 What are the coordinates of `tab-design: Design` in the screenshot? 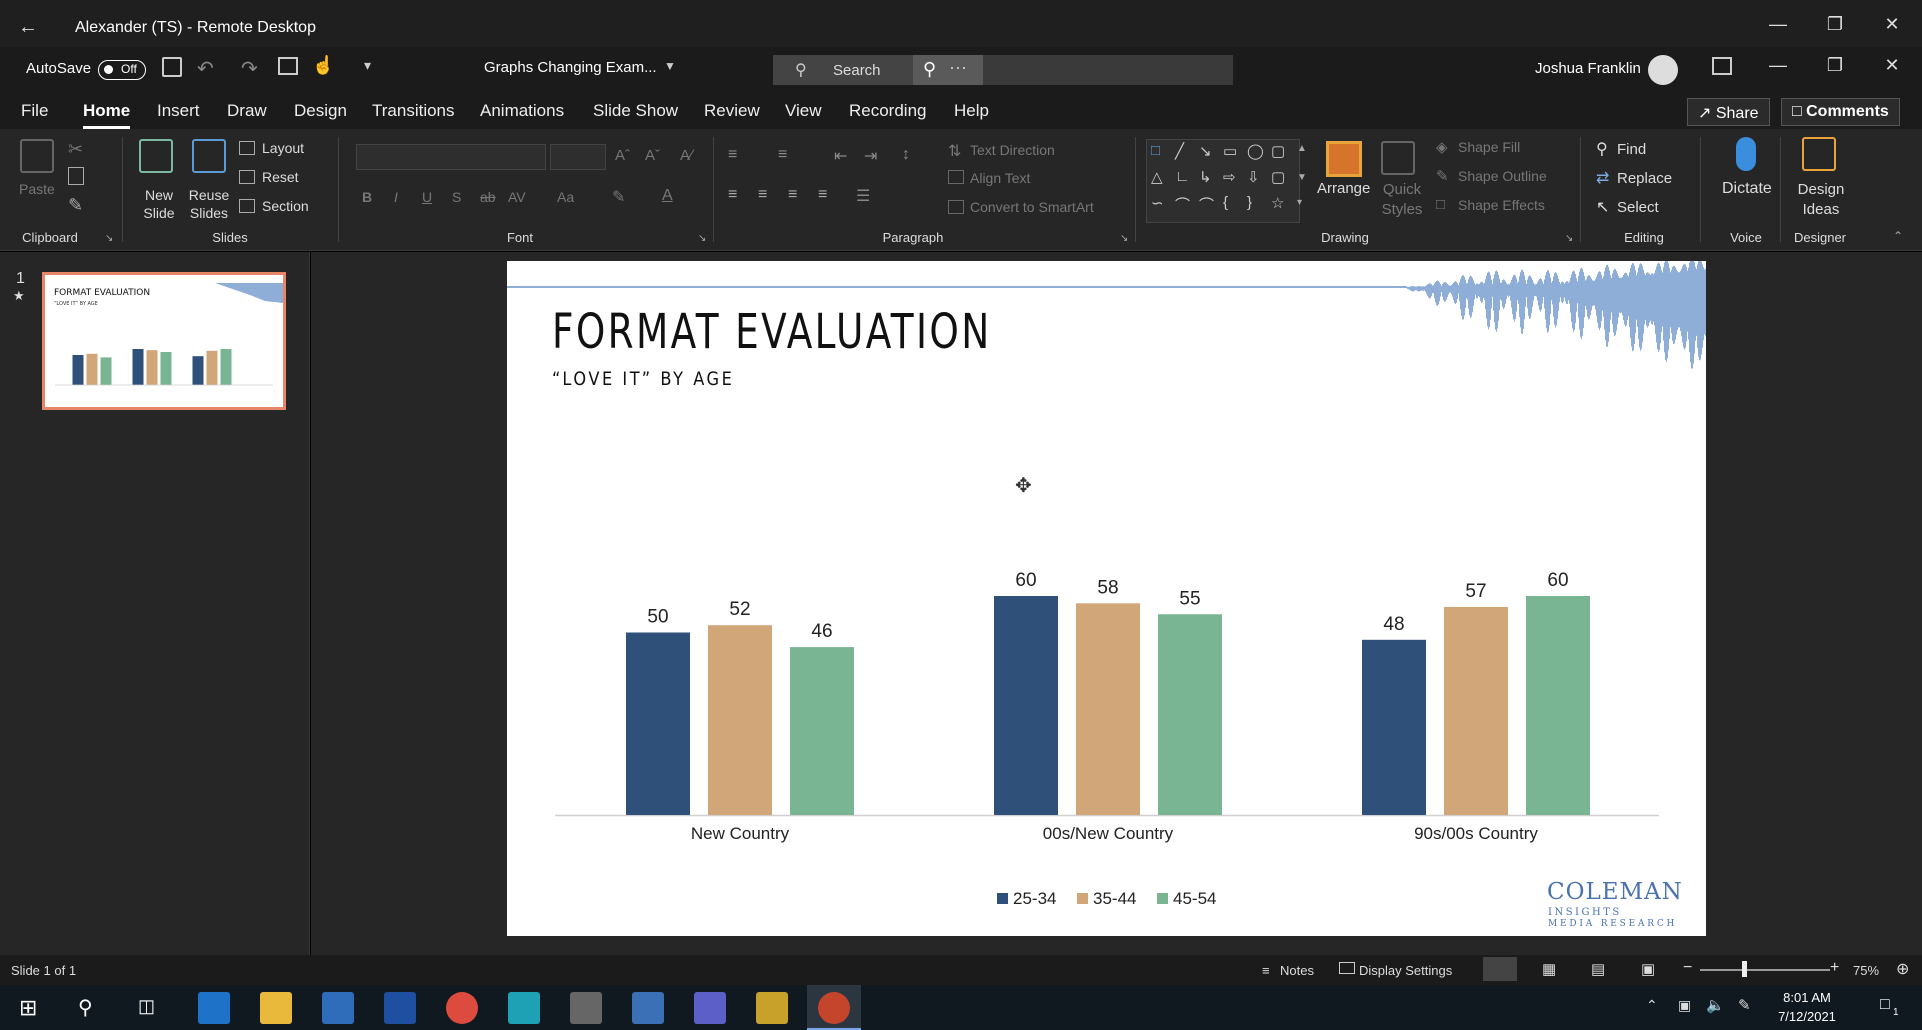 It's located at (320, 111).